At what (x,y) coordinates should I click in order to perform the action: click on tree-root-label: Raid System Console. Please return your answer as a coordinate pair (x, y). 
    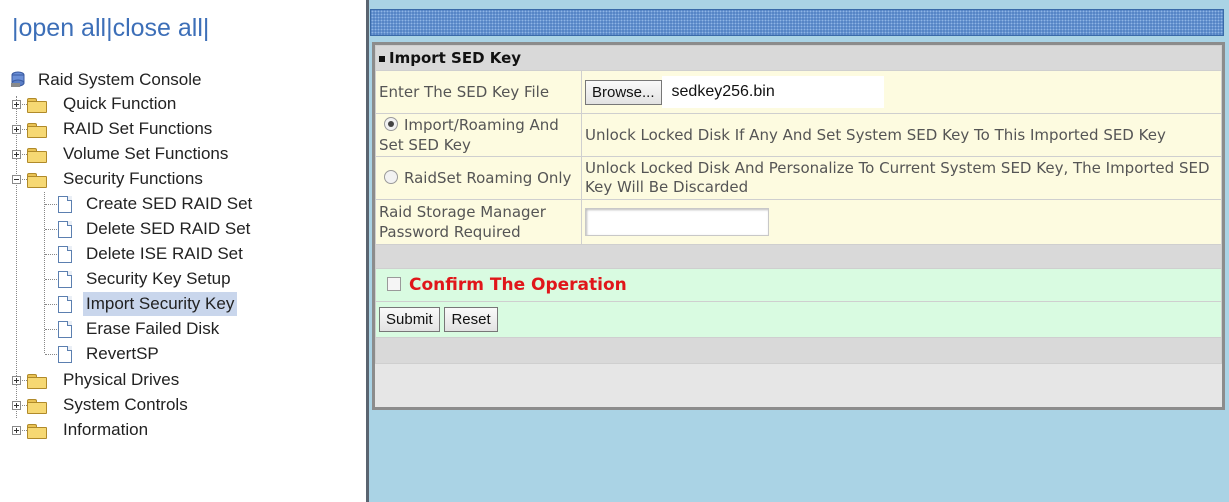
    Looking at the image, I should click on (120, 79).